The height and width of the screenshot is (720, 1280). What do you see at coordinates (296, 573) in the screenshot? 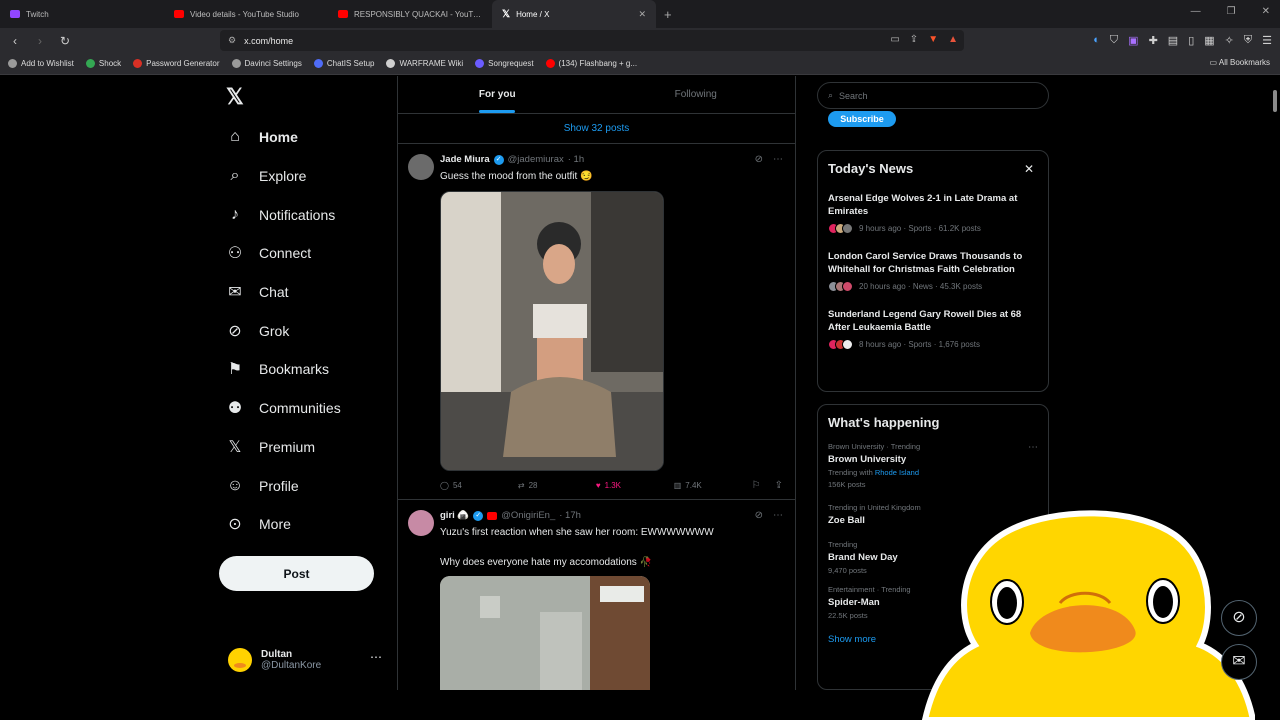
I see `post-button: Post` at bounding box center [296, 573].